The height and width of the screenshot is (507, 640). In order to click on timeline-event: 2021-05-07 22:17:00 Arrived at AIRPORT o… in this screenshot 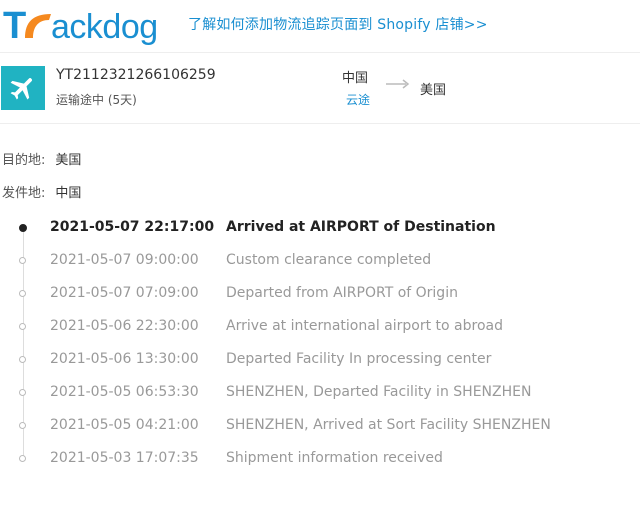, I will do `click(320, 228)`.